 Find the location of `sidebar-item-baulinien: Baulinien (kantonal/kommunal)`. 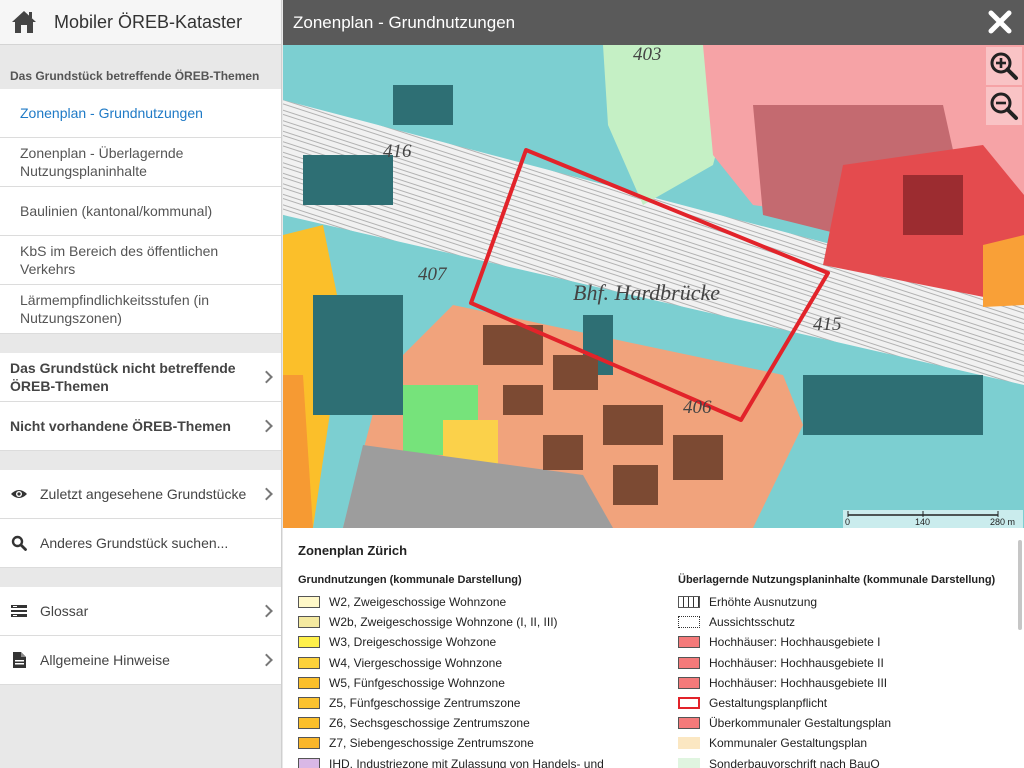

sidebar-item-baulinien: Baulinien (kantonal/kommunal) is located at coordinates (140, 211).